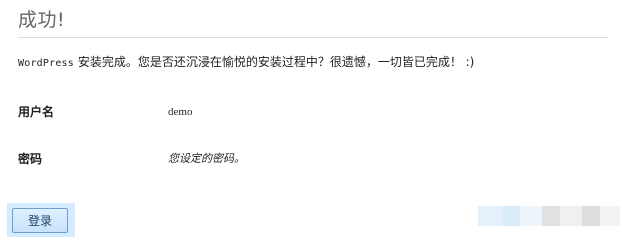 The height and width of the screenshot is (240, 632). Describe the element at coordinates (40, 220) in the screenshot. I see `login-button: 登录` at that location.